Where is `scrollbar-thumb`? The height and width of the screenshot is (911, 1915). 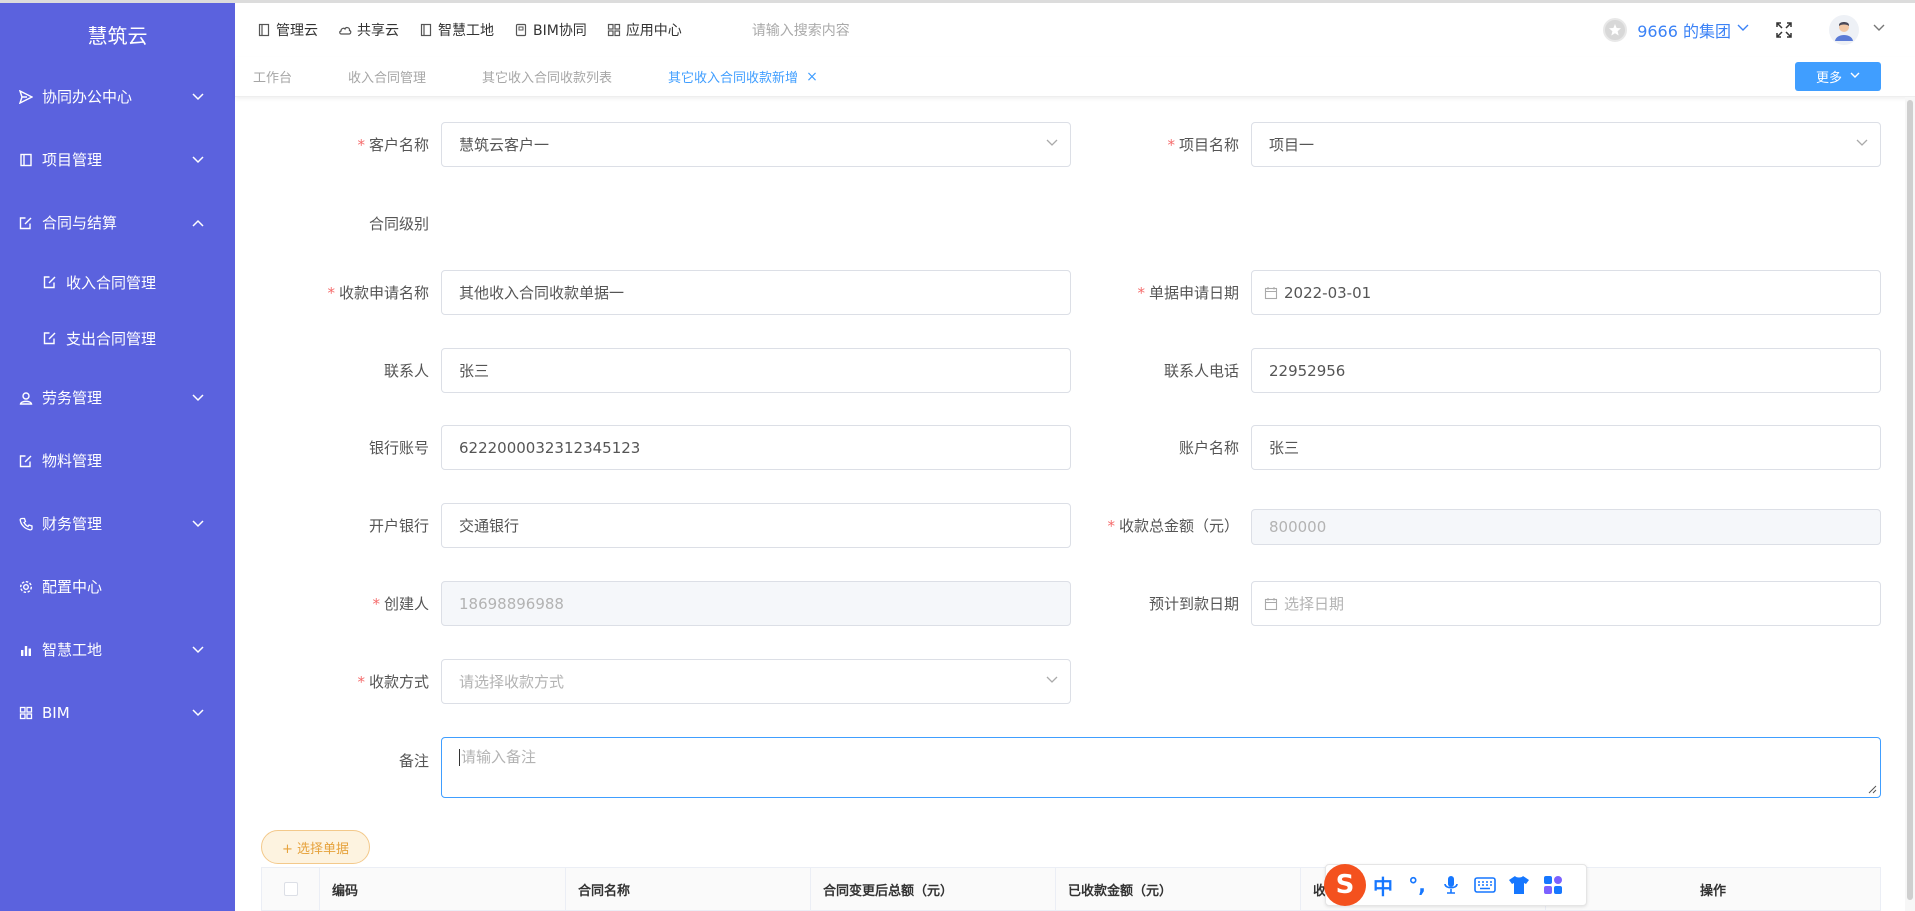
scrollbar-thumb is located at coordinates (1910, 500).